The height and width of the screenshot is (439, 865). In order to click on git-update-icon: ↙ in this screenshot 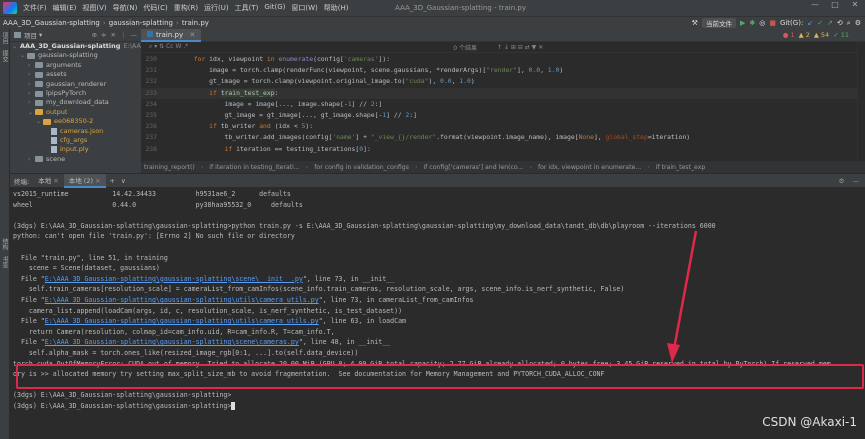, I will do `click(810, 23)`.